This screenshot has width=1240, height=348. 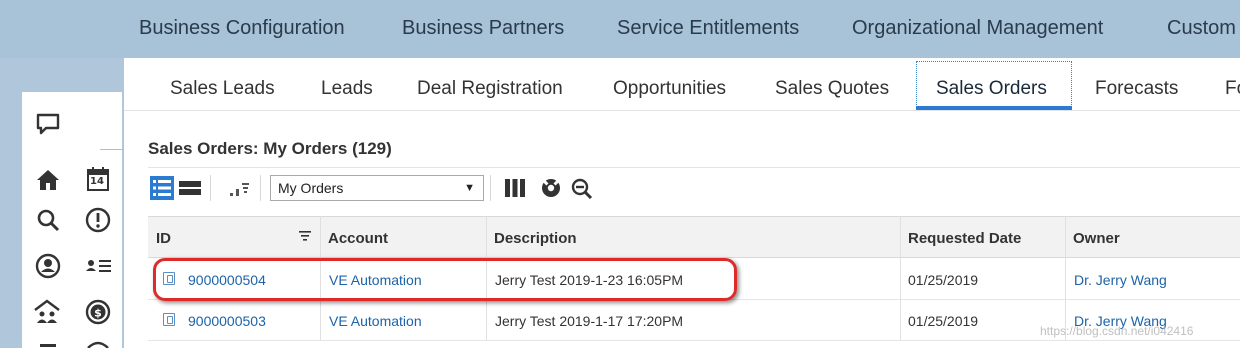 I want to click on tab-deal-registration: Deal Registration, so click(x=490, y=89).